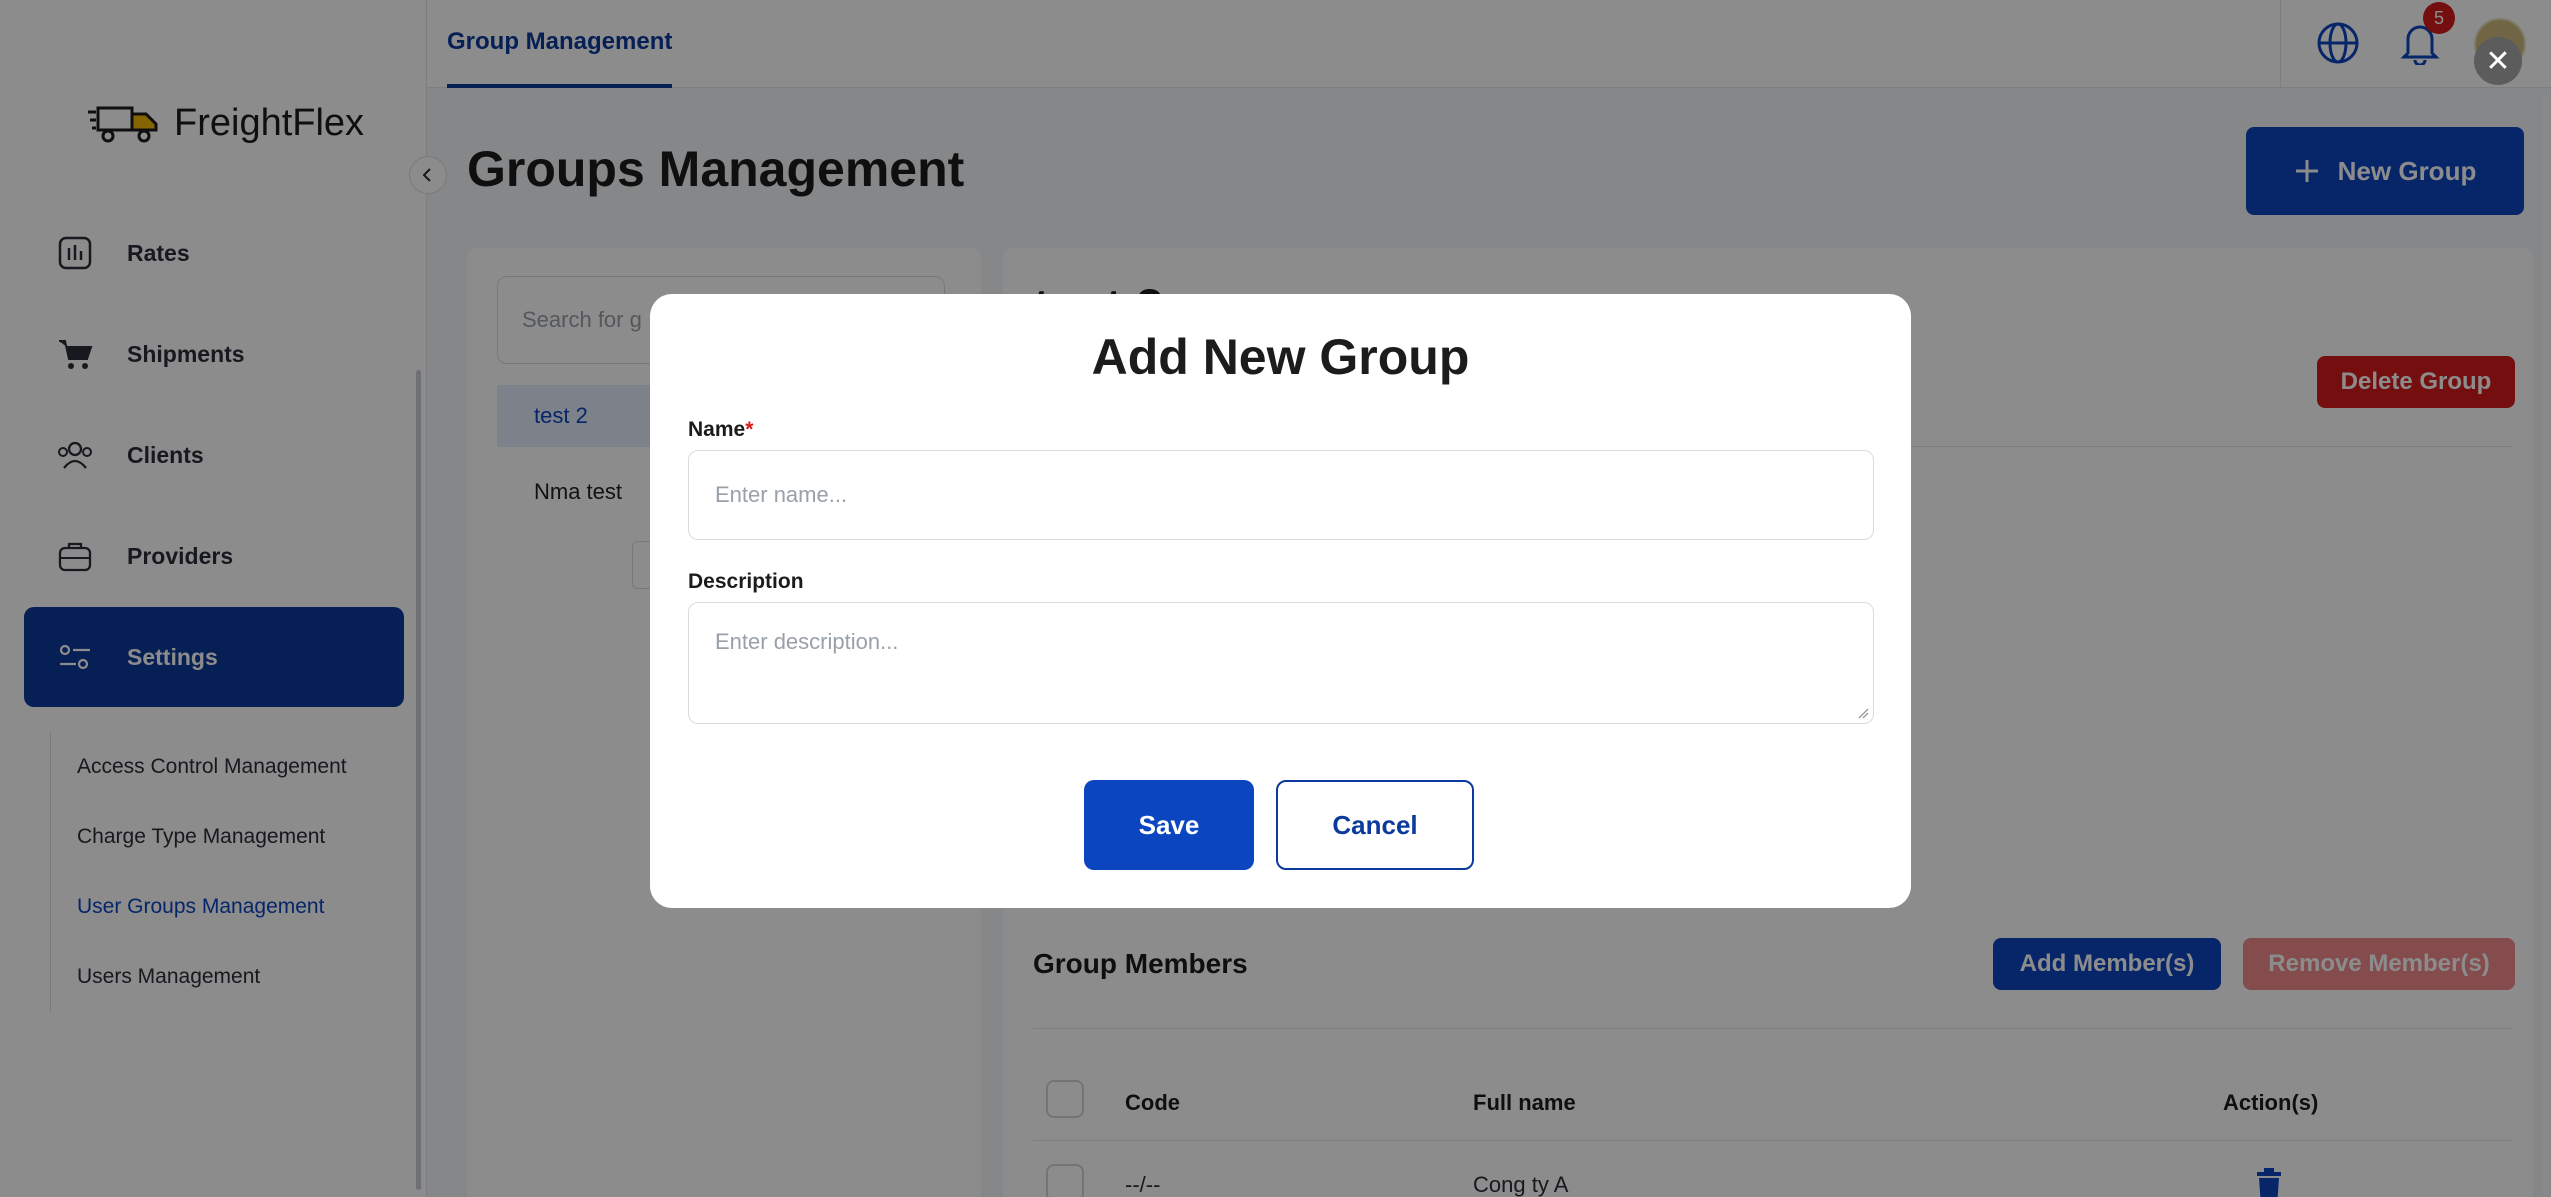  What do you see at coordinates (1169, 825) in the screenshot?
I see `save-button: Save` at bounding box center [1169, 825].